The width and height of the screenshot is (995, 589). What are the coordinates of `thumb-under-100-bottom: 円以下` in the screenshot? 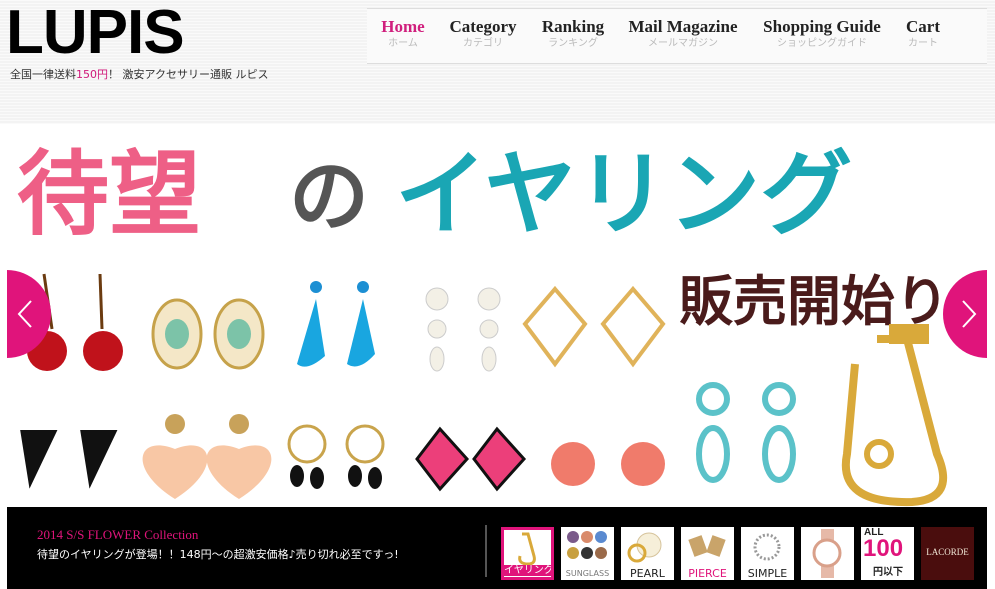 It's located at (888, 572).